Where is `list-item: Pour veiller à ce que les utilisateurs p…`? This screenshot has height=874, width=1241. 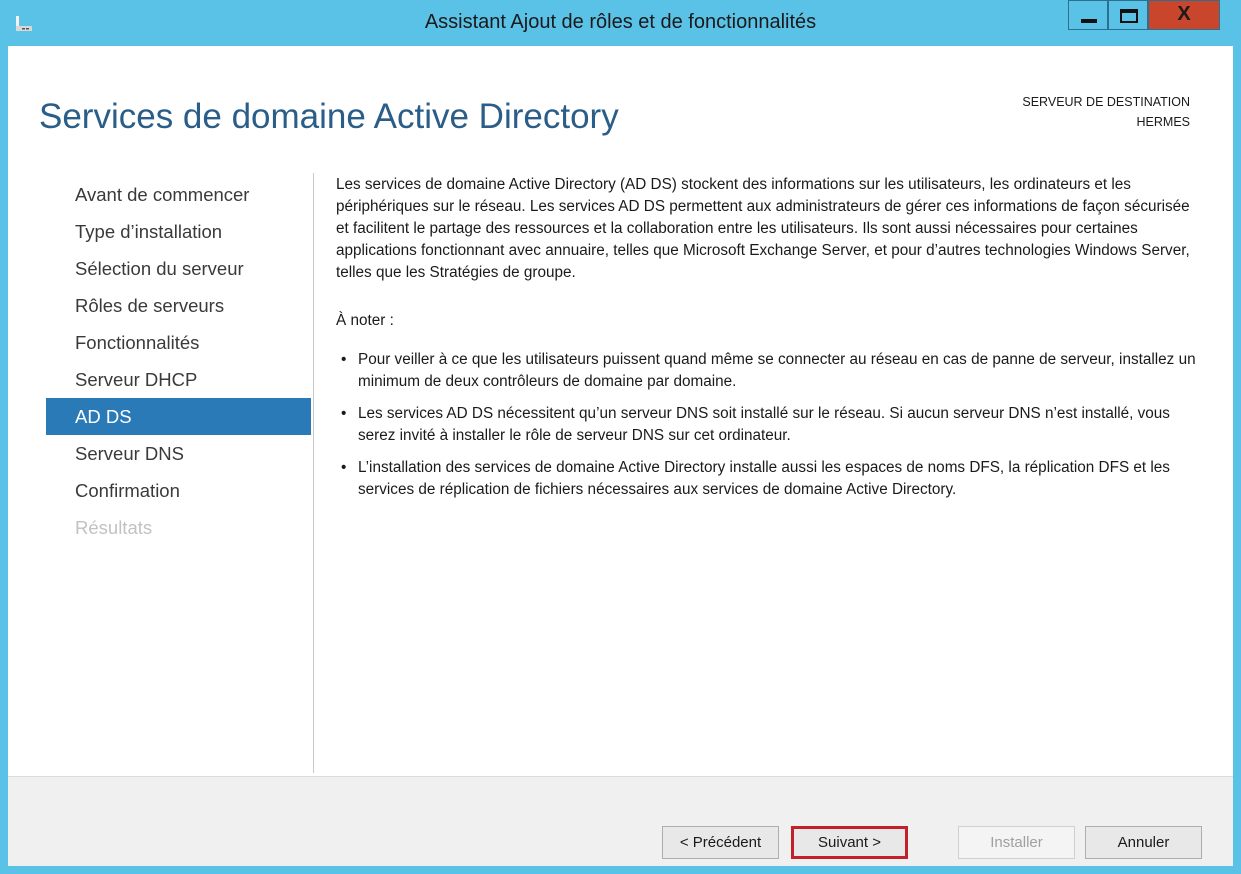
list-item: Pour veiller à ce que les utilisateurs p… is located at coordinates (771, 371).